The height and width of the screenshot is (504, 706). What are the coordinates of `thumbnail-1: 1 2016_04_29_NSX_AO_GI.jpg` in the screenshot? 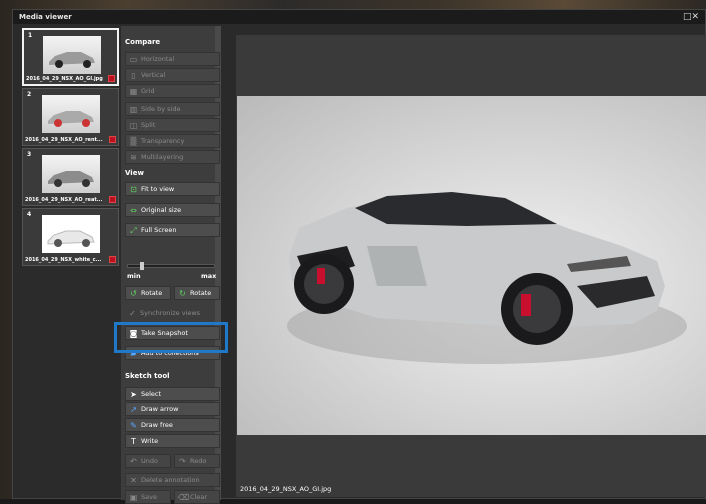 It's located at (70, 57).